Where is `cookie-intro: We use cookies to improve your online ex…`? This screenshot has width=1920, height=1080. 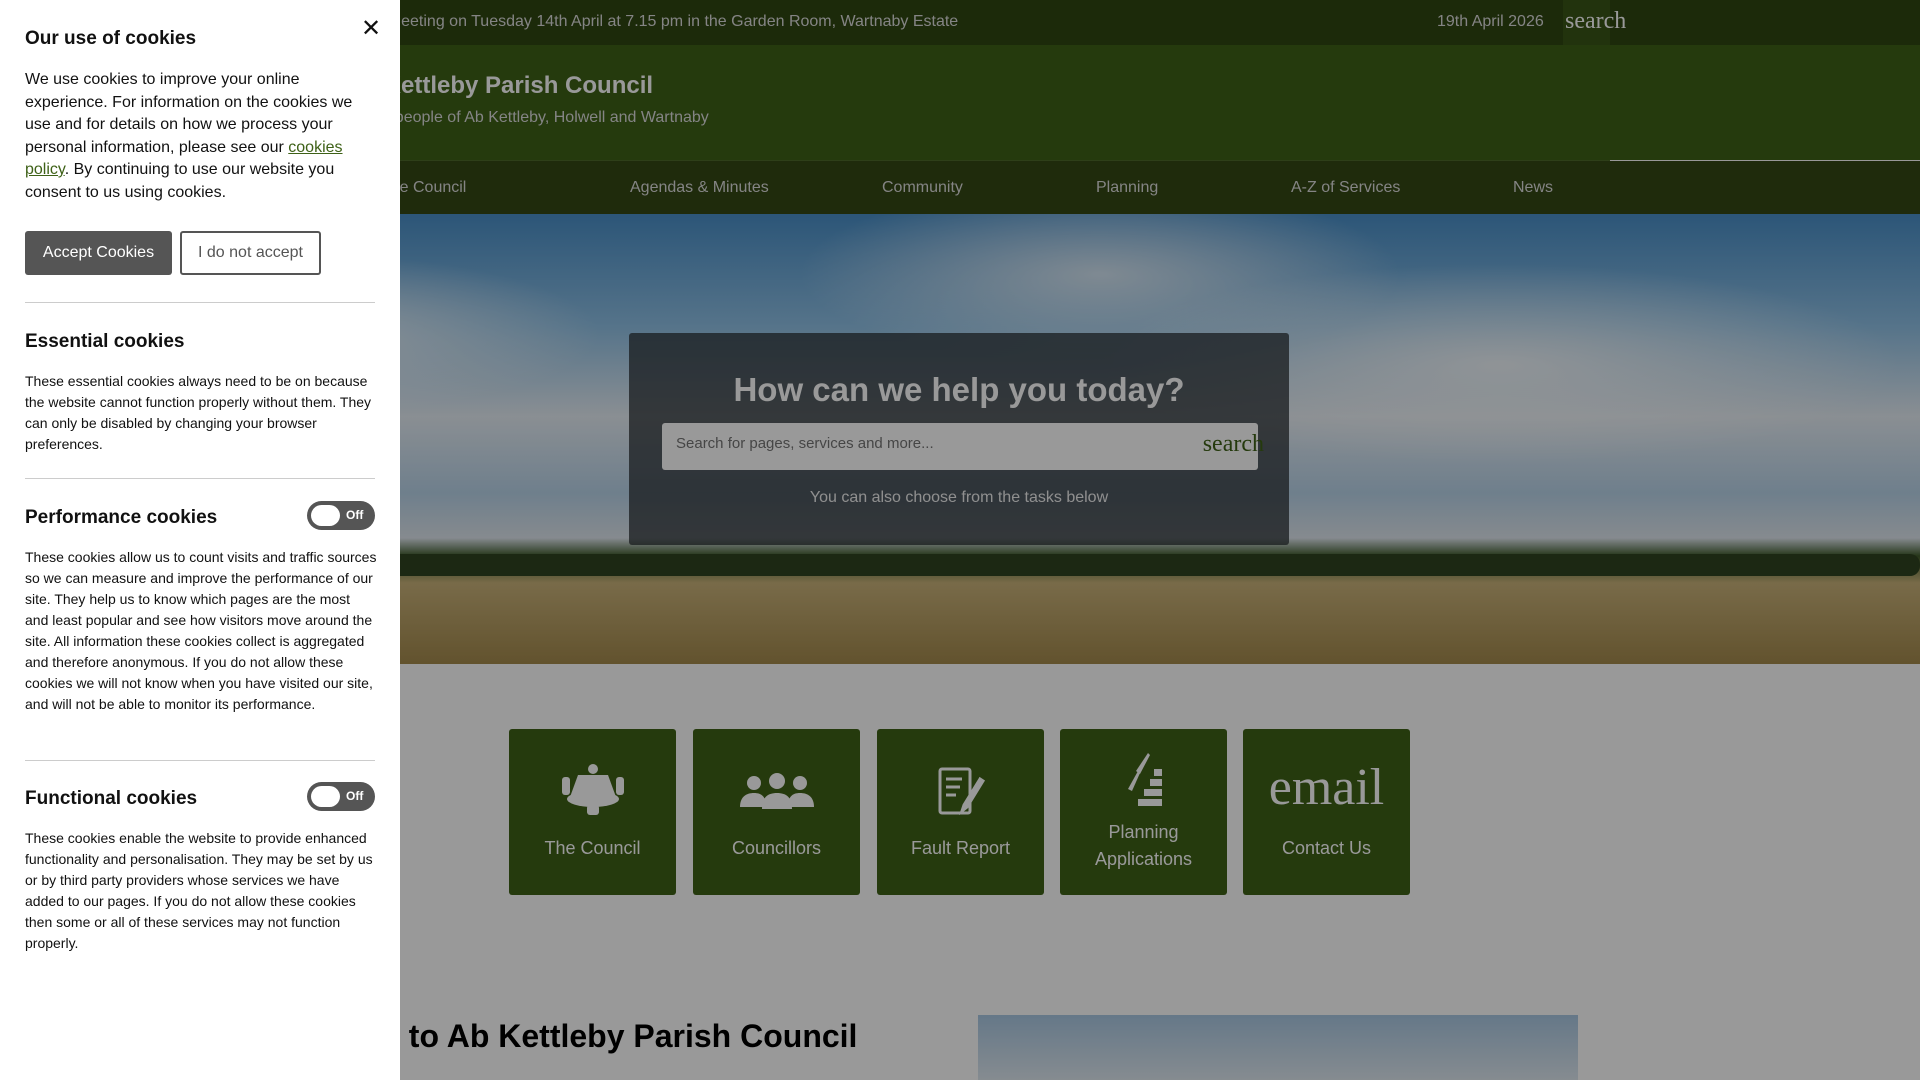 cookie-intro: We use cookies to improve your online ex… is located at coordinates (200, 136).